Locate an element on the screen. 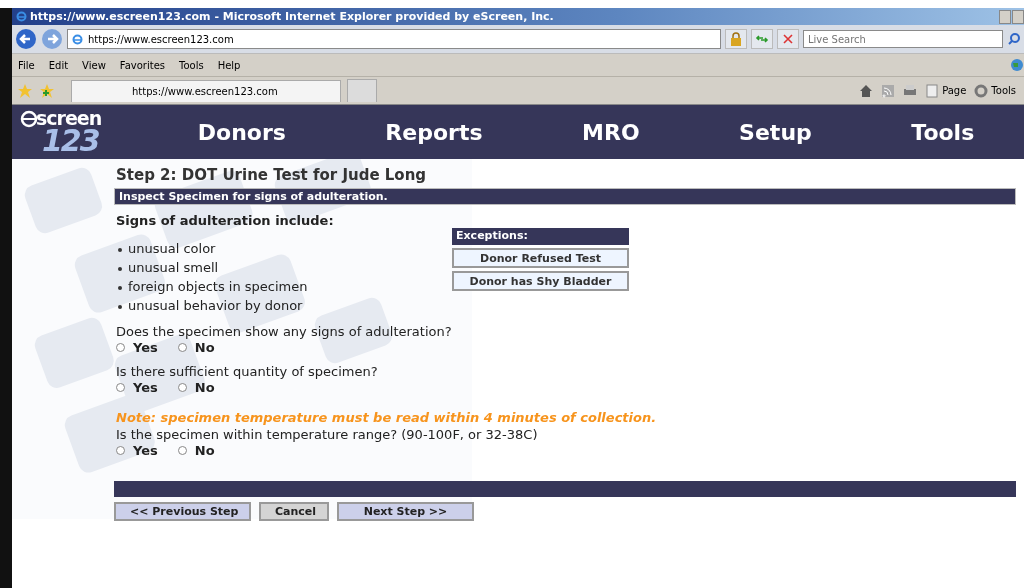 The height and width of the screenshot is (588, 1024). maximize-button is located at coordinates (1018, 16).